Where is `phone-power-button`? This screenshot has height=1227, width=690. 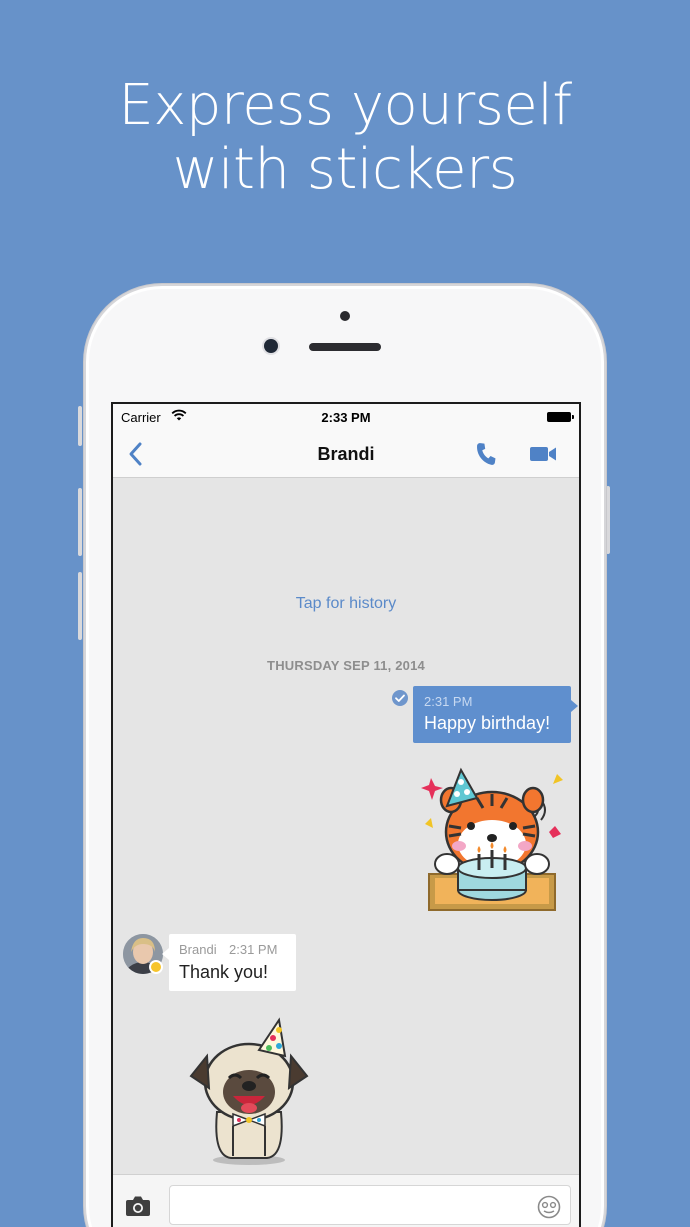
phone-power-button is located at coordinates (608, 520).